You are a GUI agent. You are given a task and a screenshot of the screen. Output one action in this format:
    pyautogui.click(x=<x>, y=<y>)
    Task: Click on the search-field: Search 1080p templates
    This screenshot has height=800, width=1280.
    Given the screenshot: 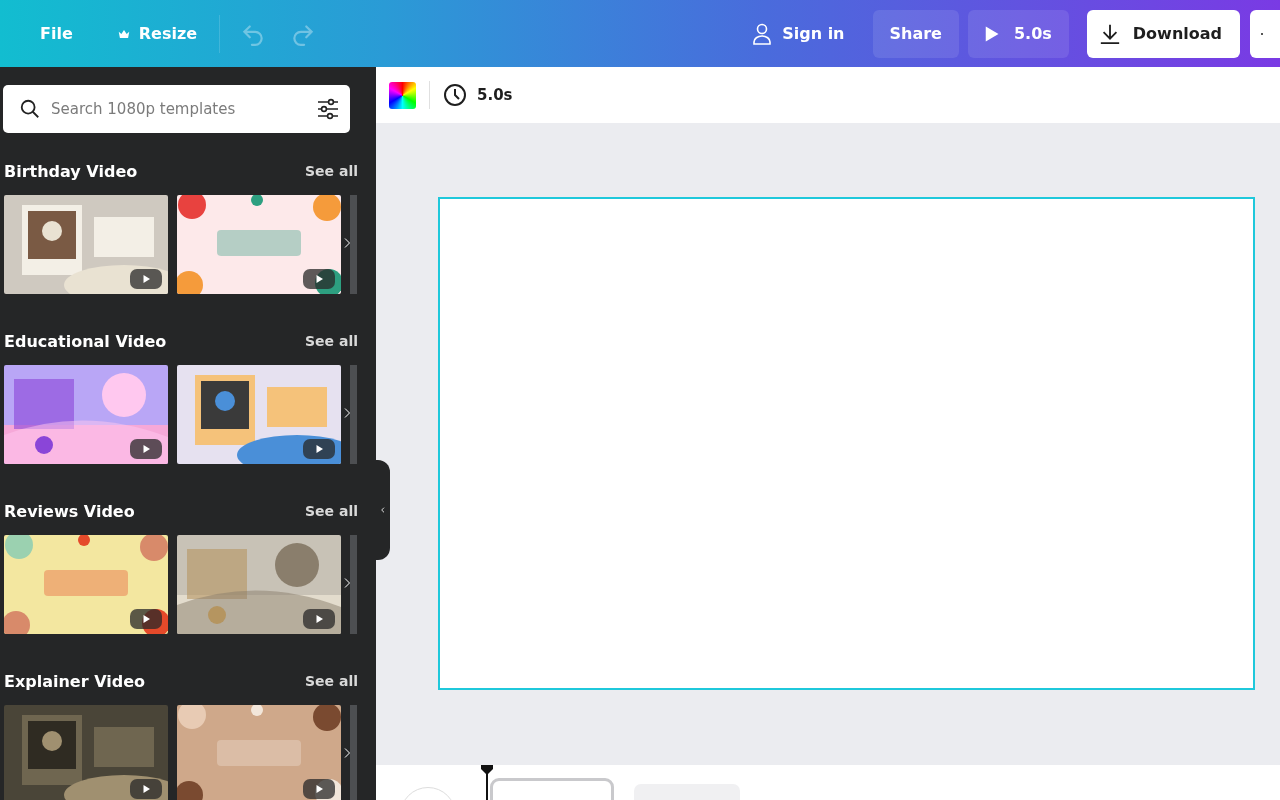 What is the action you would take?
    pyautogui.click(x=176, y=109)
    